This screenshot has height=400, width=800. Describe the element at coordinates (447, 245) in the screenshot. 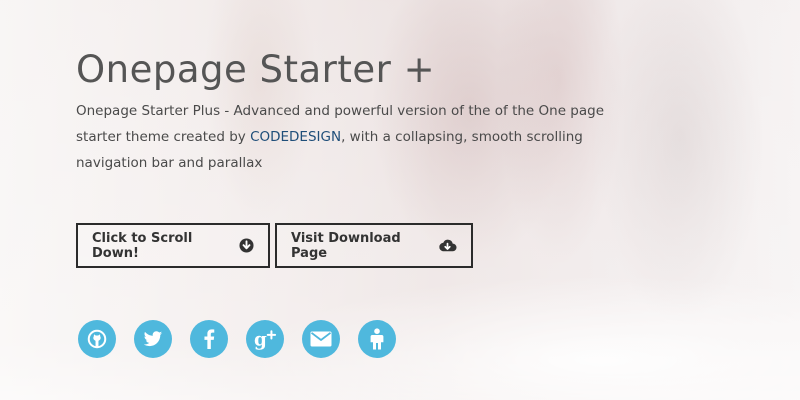

I see `cloud-download-icon` at that location.